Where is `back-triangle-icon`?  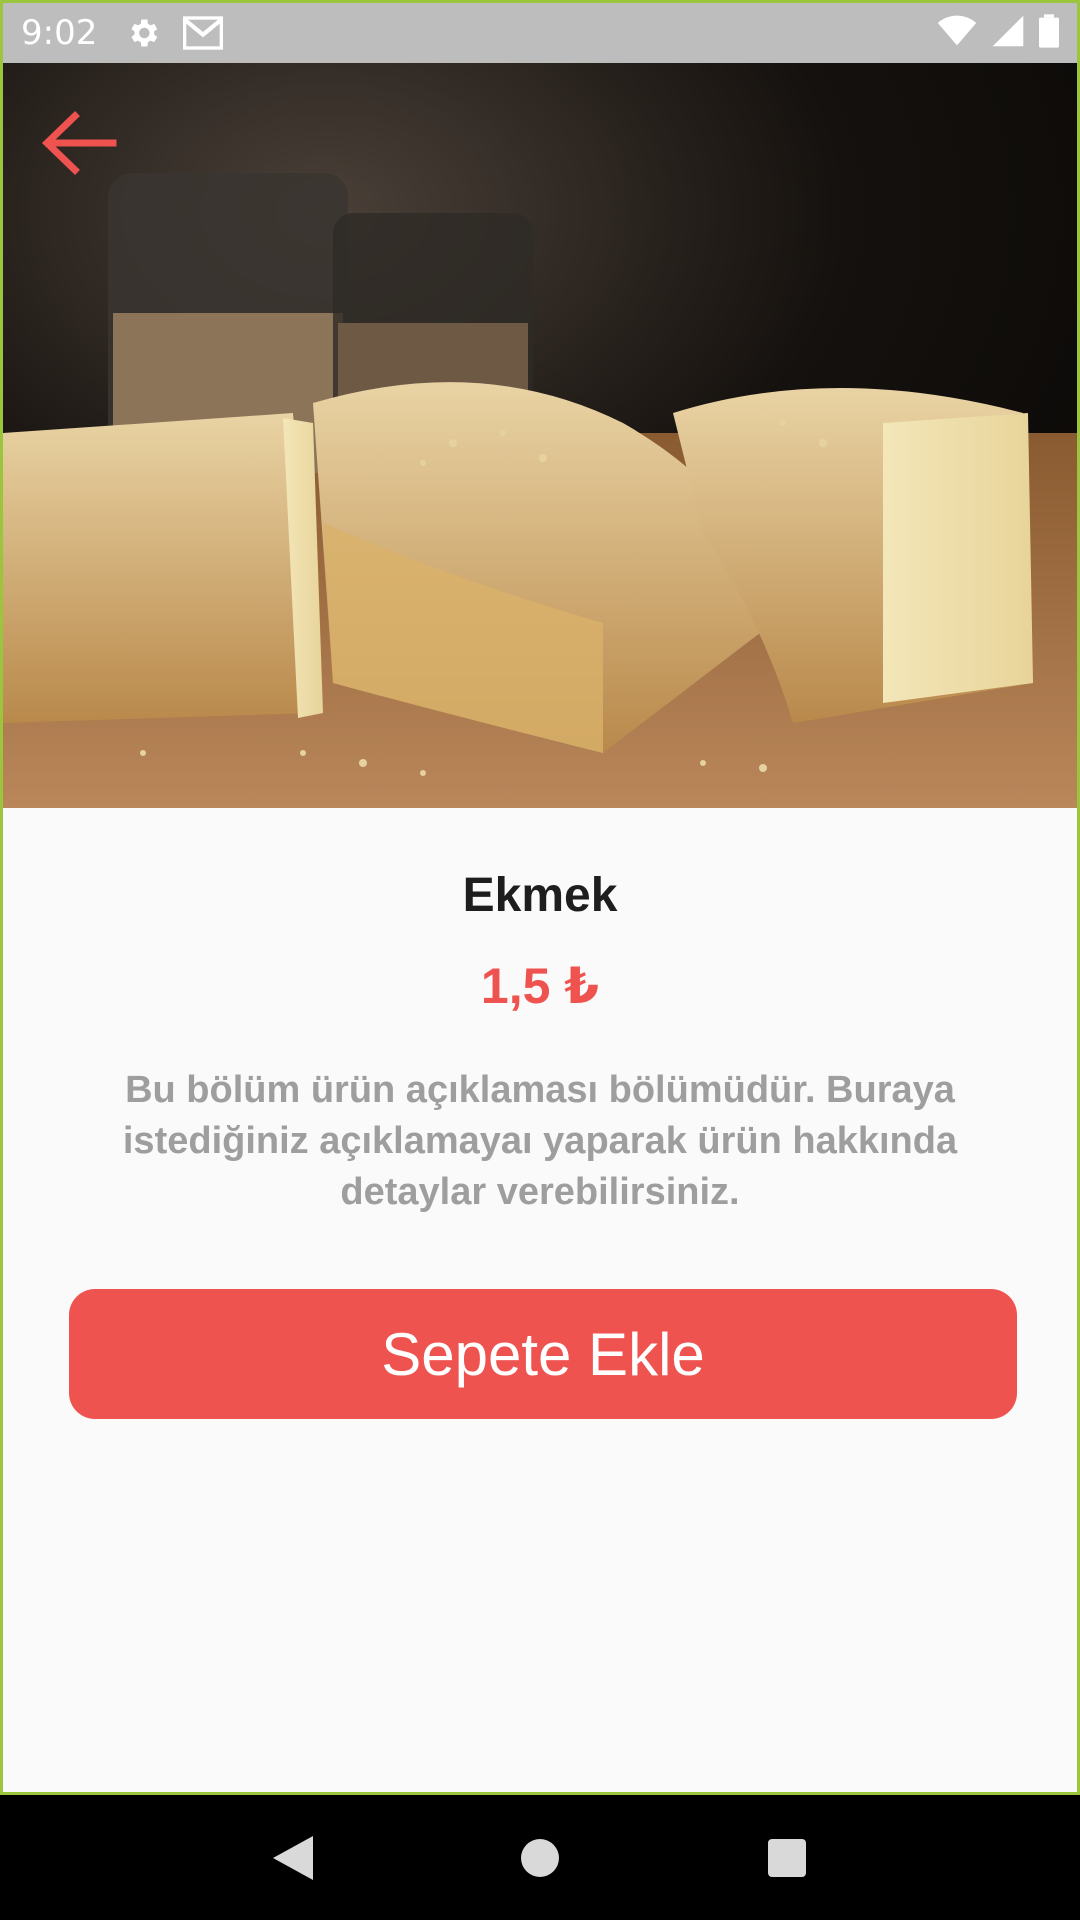
back-triangle-icon is located at coordinates (293, 1857).